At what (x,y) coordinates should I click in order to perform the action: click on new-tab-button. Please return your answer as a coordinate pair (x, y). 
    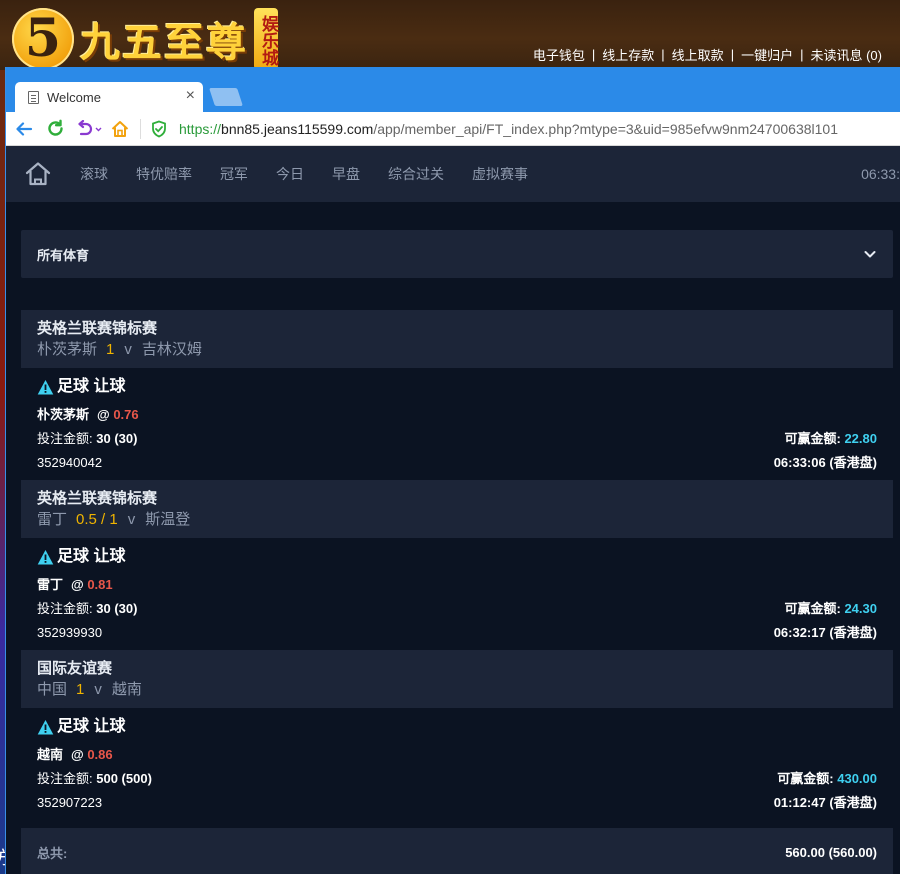
    Looking at the image, I should click on (226, 97).